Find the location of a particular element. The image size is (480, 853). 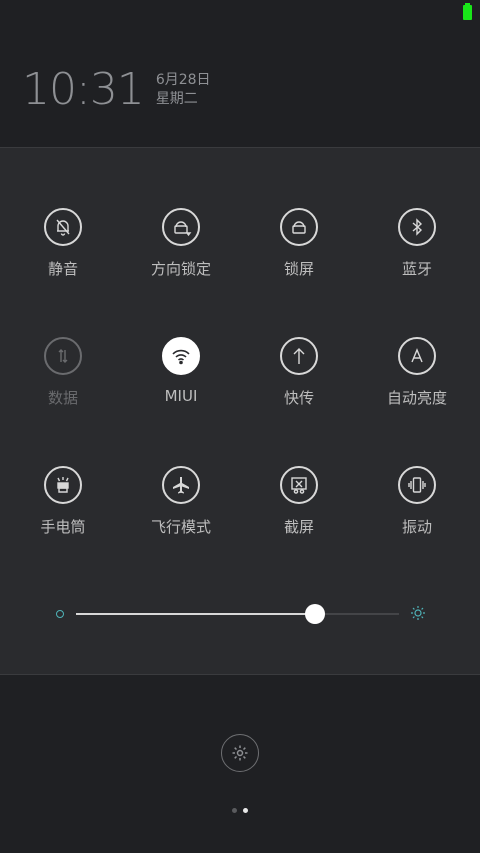

bluetooth-icon is located at coordinates (417, 227).